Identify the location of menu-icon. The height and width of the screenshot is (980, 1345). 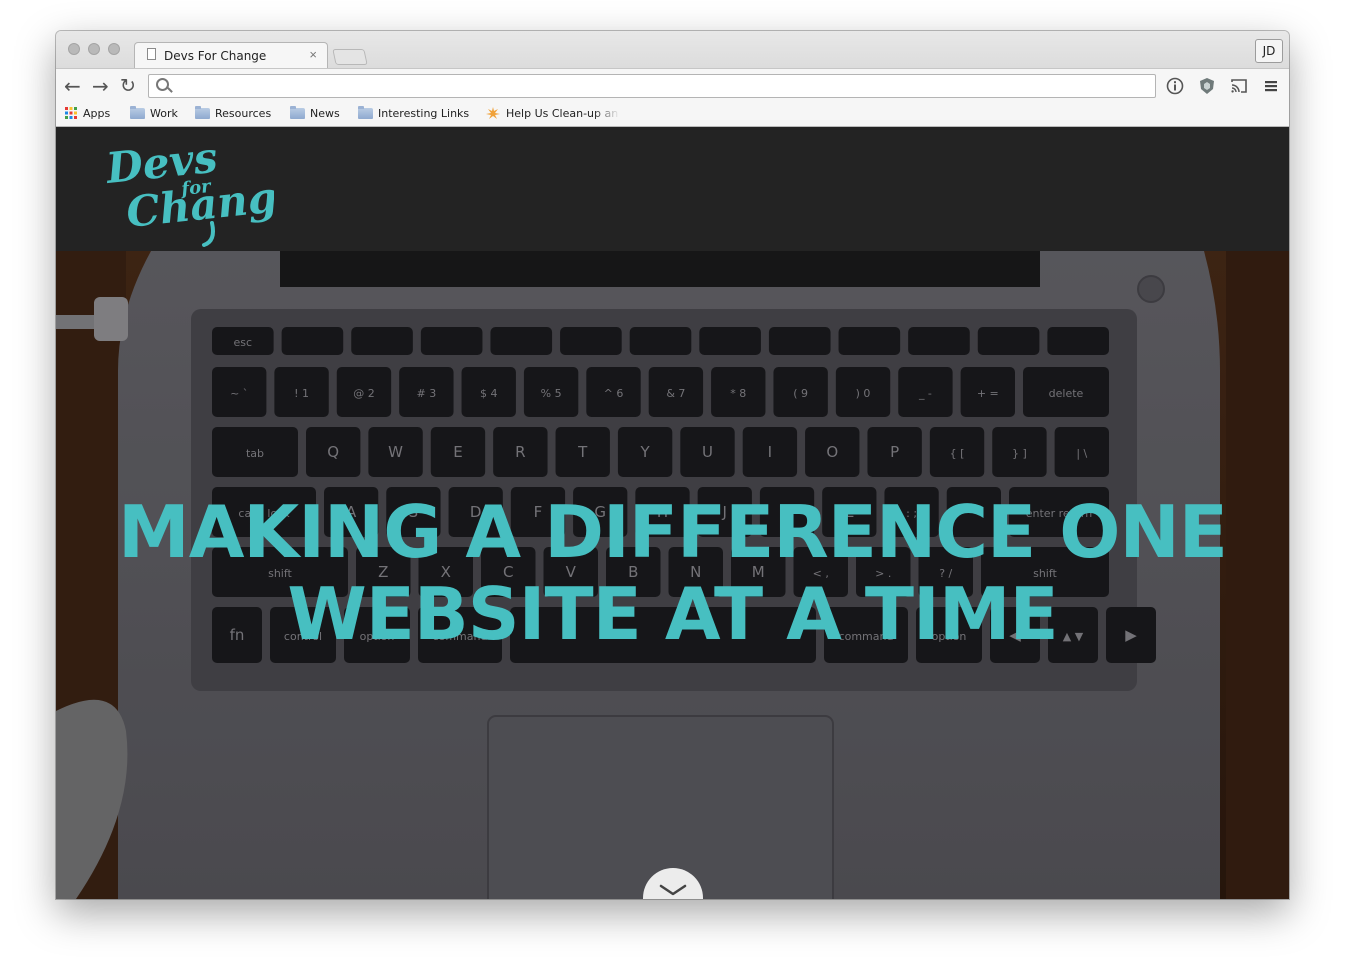
(1271, 86).